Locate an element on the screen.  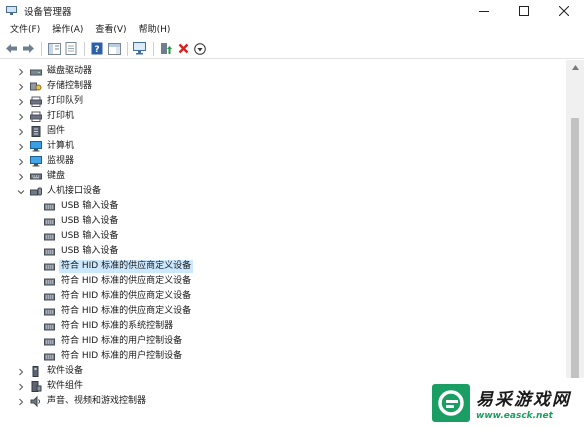
download-icon is located at coordinates (200, 48).